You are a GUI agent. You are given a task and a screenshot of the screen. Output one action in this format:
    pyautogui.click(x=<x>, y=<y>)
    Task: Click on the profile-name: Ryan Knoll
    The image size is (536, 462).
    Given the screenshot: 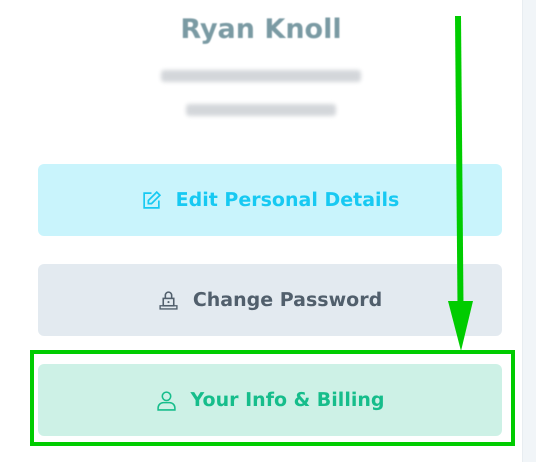 What is the action you would take?
    pyautogui.click(x=261, y=30)
    